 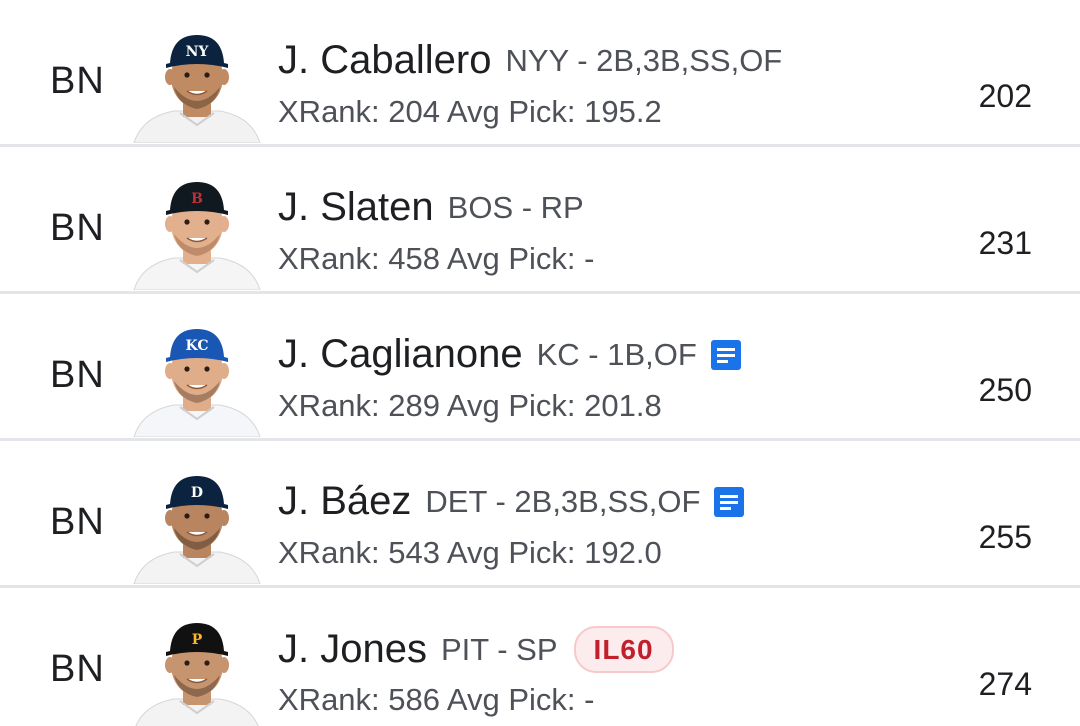 I want to click on team-position: NYY - 2B,3B,SS,OF, so click(x=644, y=60).